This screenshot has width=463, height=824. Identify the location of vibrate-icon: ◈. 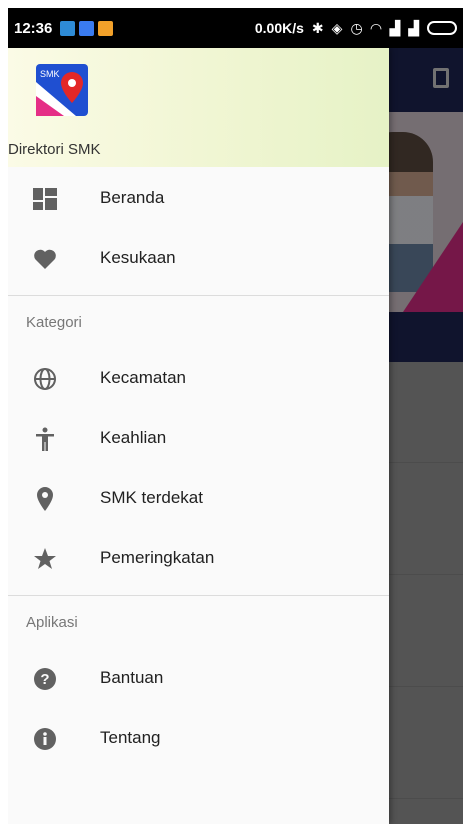
(337, 27).